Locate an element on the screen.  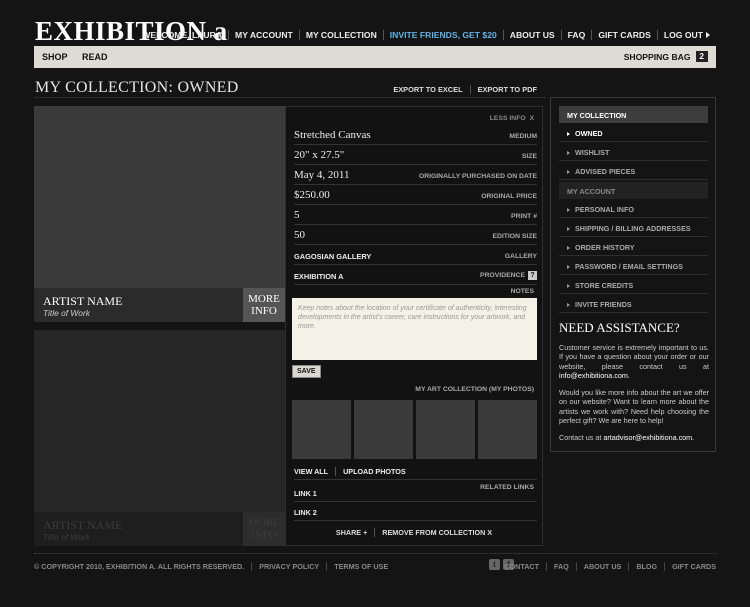
detail-key: PRINT # is located at coordinates (523, 216).